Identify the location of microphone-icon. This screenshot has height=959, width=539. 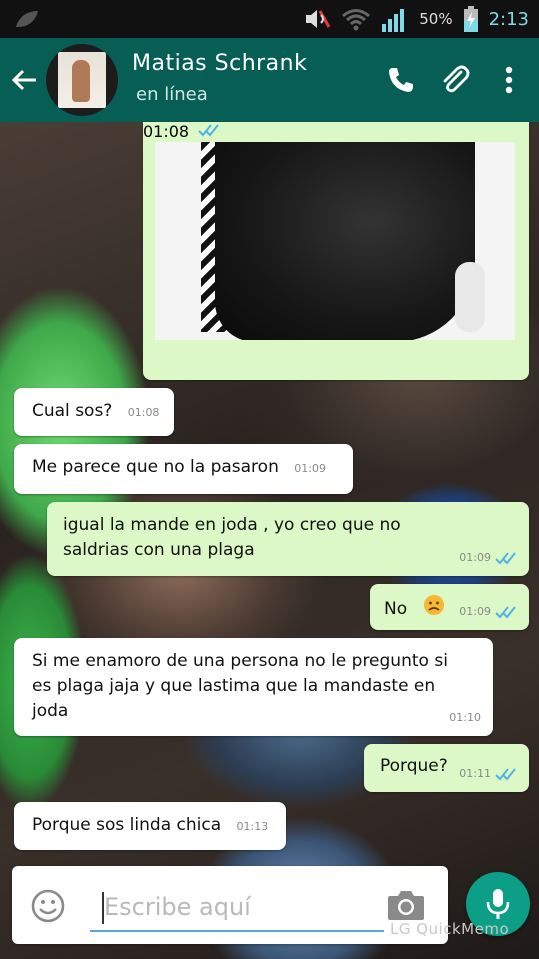
(498, 904).